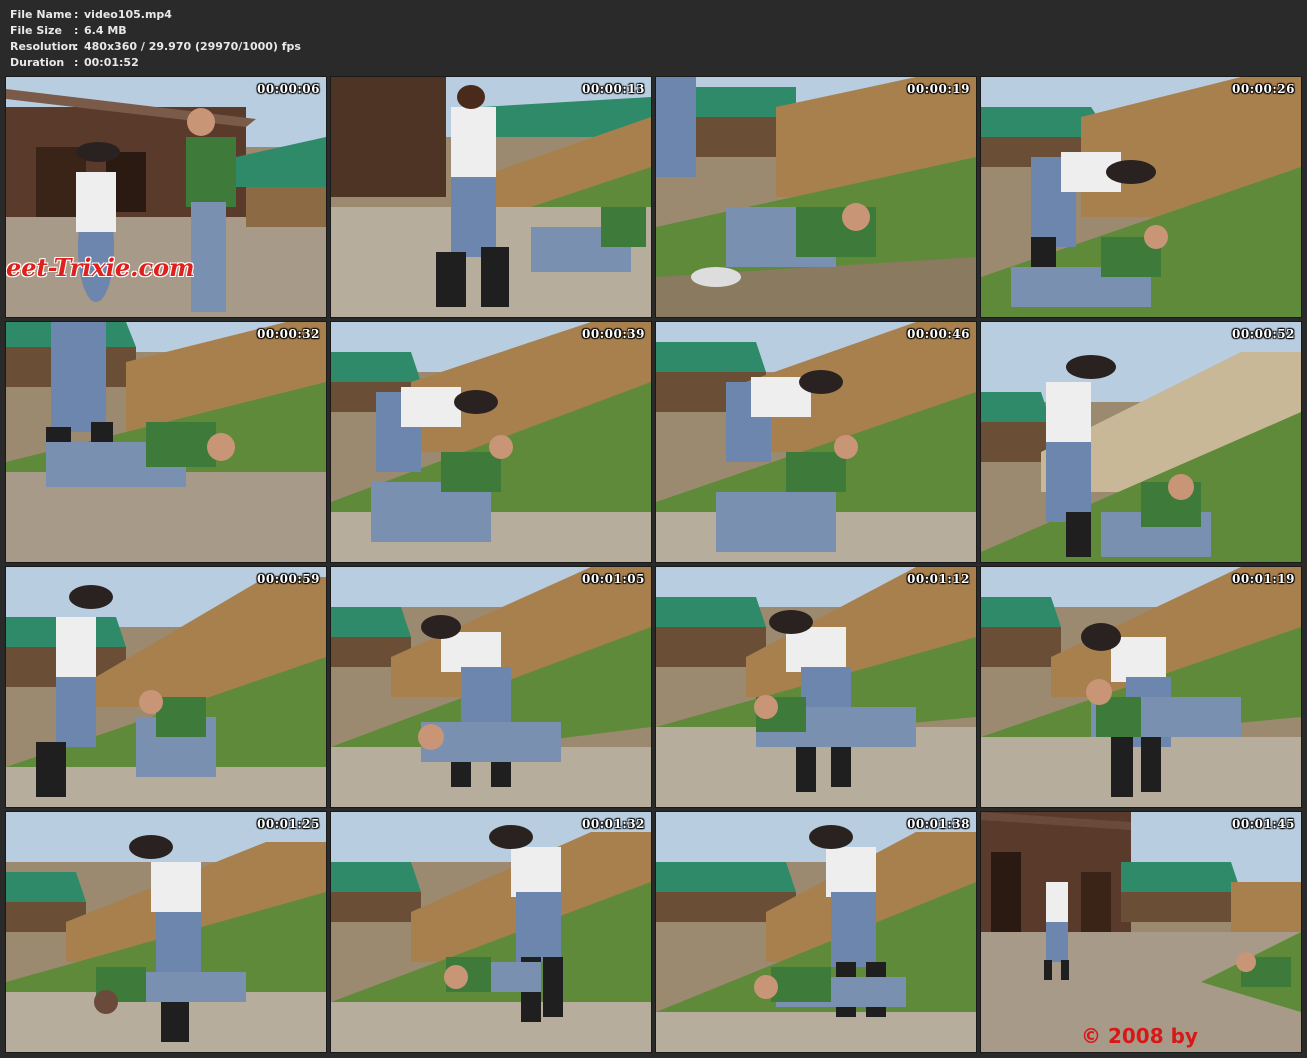  I want to click on thumbnail: 00:01:25, so click(166, 932).